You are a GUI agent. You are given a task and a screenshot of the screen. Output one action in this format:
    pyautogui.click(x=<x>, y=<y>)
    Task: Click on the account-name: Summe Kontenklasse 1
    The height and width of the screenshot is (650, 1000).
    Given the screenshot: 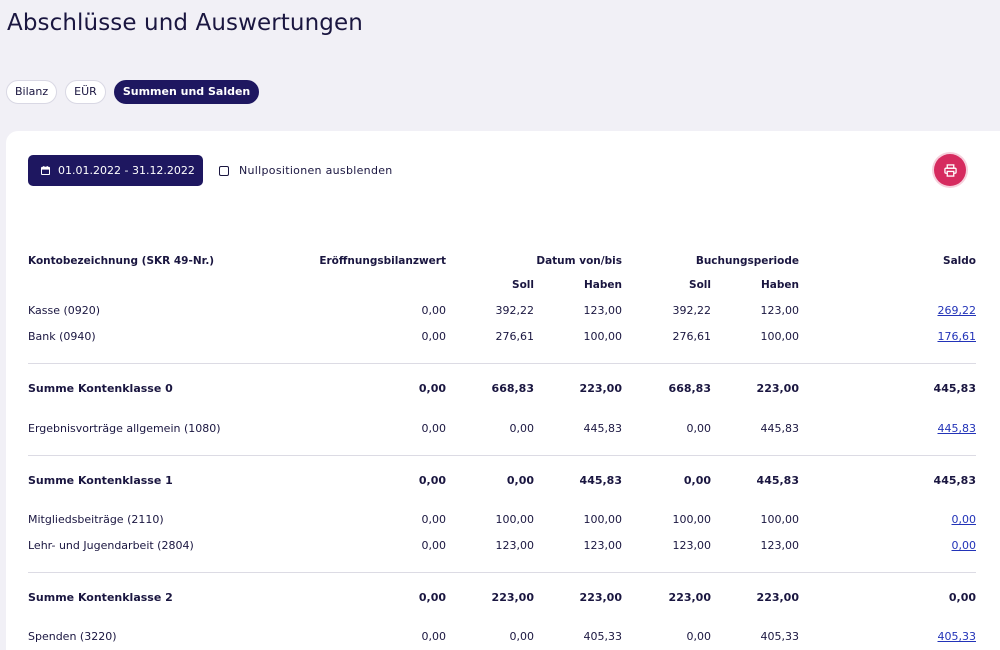 What is the action you would take?
    pyautogui.click(x=100, y=480)
    